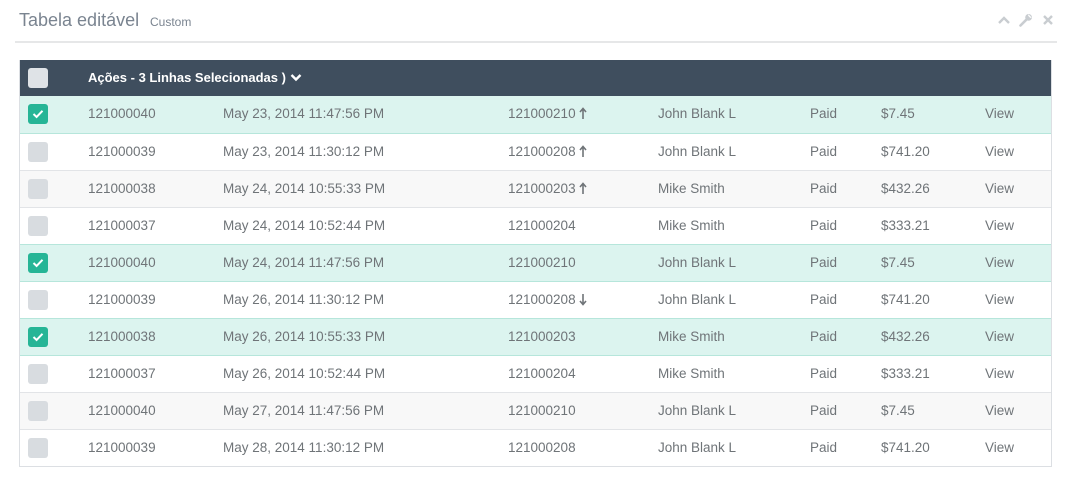 Image resolution: width=1067 pixels, height=494 pixels. I want to click on actions-dropdown: Ações - 3 Linhas Selecionadas ), so click(195, 77).